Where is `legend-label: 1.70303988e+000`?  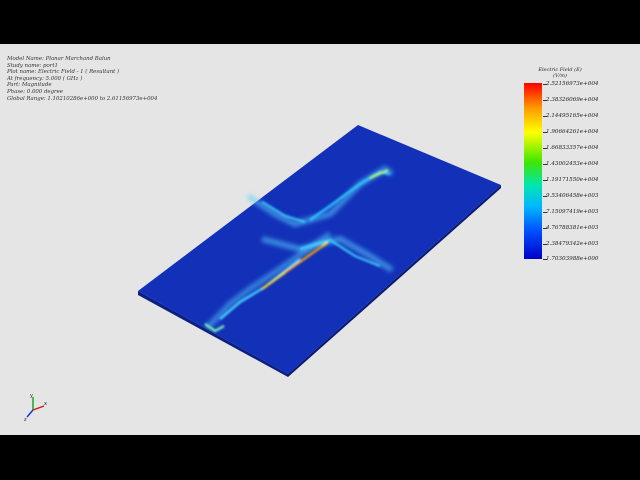
legend-label: 1.70303988e+000 is located at coordinates (572, 259).